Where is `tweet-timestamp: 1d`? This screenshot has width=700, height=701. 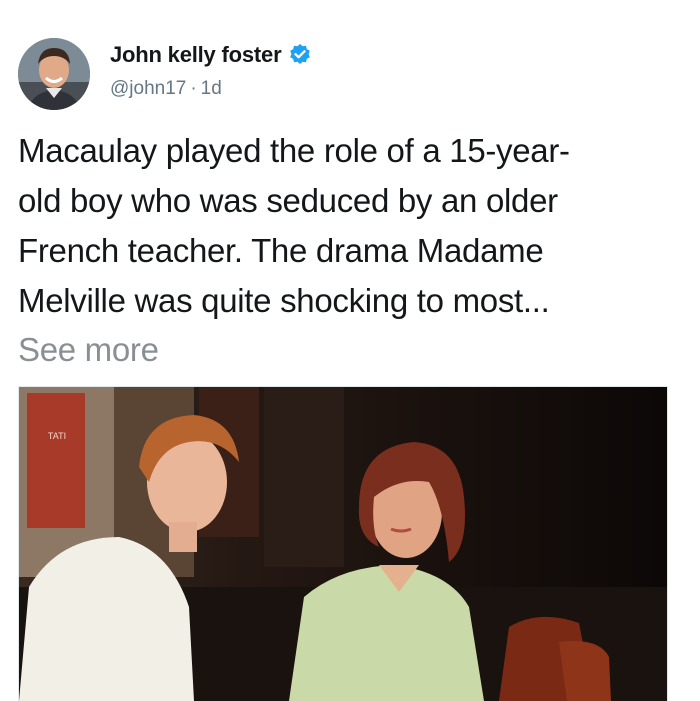 tweet-timestamp: 1d is located at coordinates (211, 88).